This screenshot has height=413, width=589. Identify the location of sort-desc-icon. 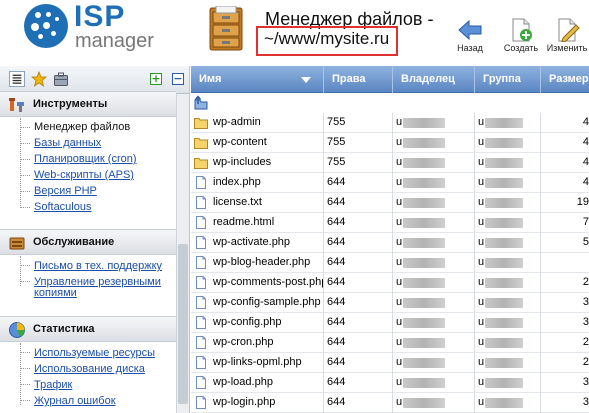
(306, 80).